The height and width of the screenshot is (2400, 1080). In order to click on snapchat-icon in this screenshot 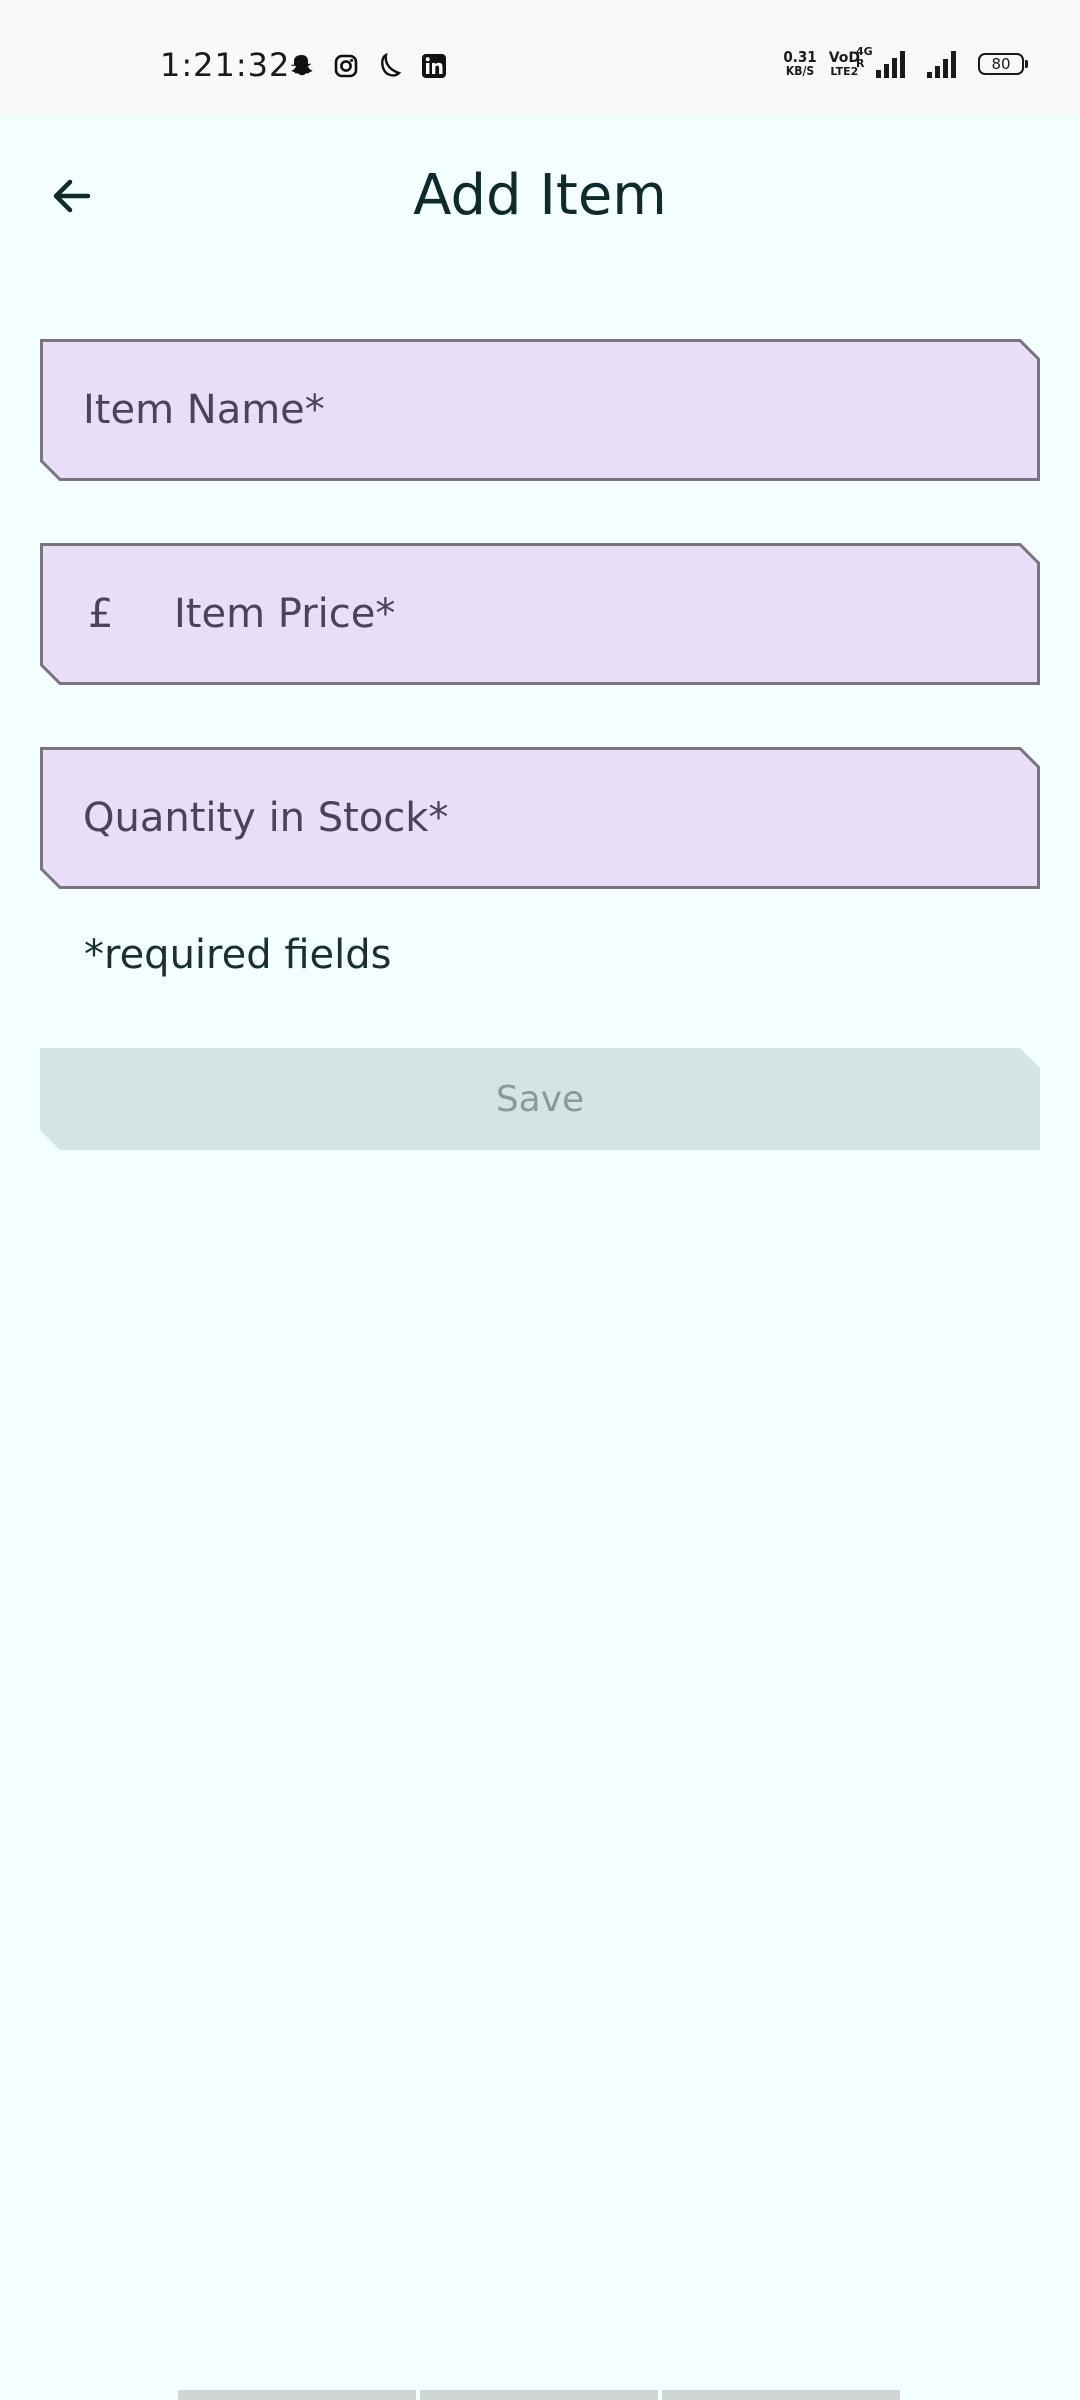, I will do `click(302, 66)`.